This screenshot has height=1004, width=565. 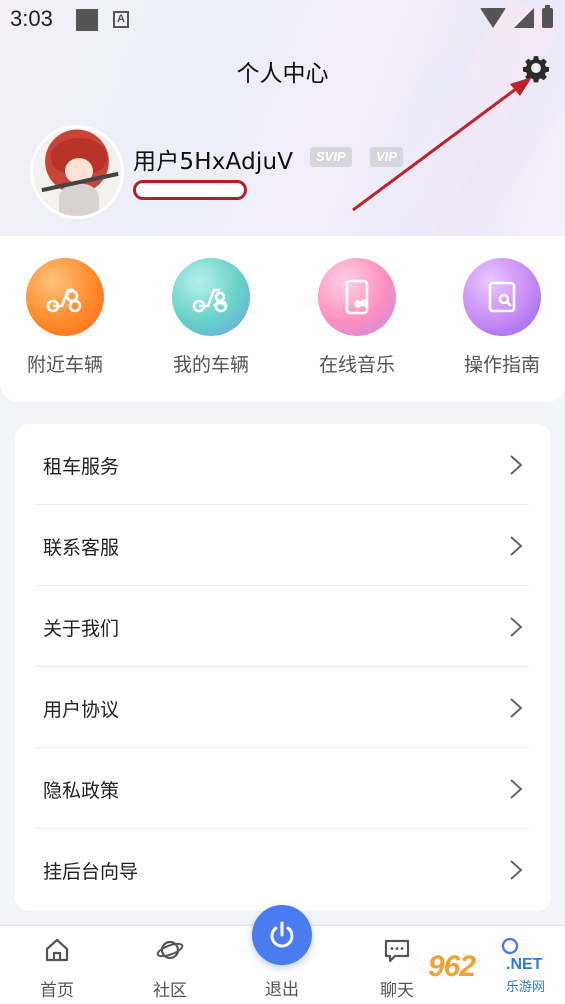 I want to click on menu-item-background-guide: 挂后台向导, so click(x=283, y=869).